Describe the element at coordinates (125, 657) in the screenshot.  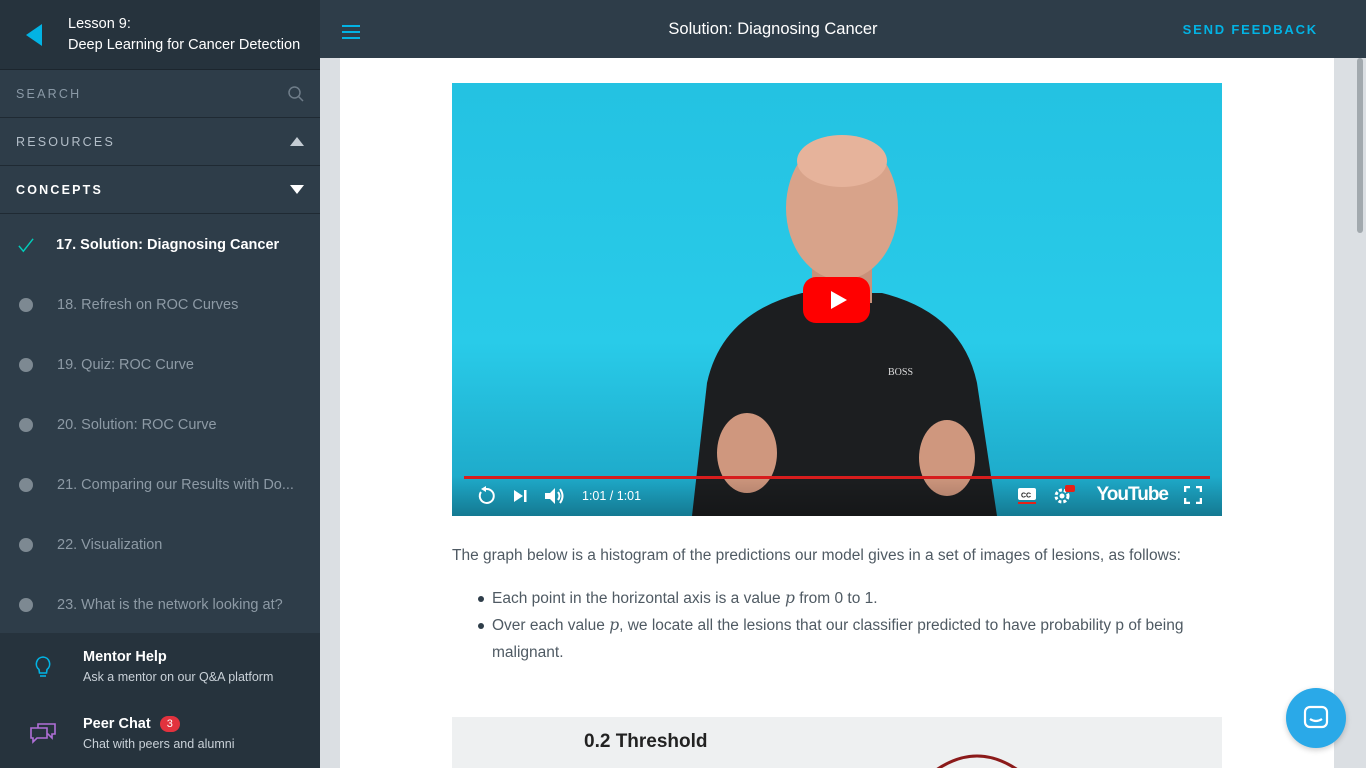
I see `mentor-help-title: Mentor Help` at that location.